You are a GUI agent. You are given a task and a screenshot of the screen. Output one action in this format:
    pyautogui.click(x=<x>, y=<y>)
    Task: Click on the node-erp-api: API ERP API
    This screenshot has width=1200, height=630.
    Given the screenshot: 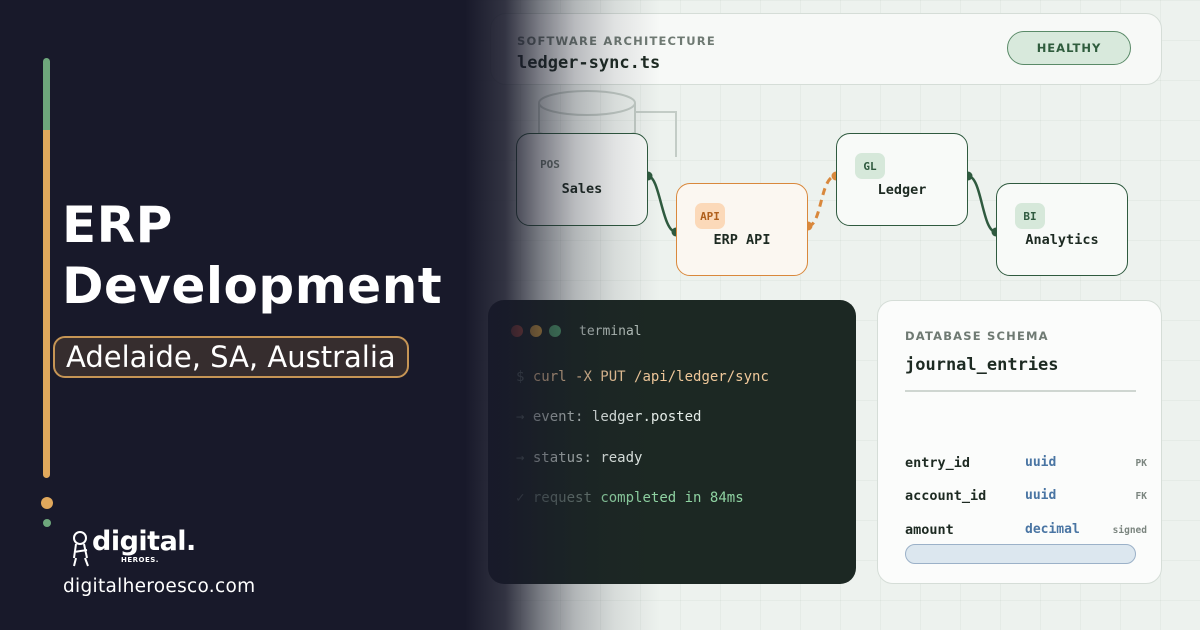 What is the action you would take?
    pyautogui.click(x=742, y=229)
    